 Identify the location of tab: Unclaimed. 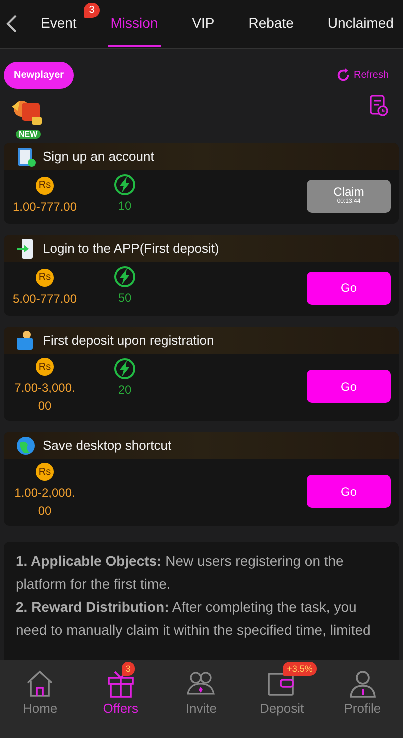
(360, 24).